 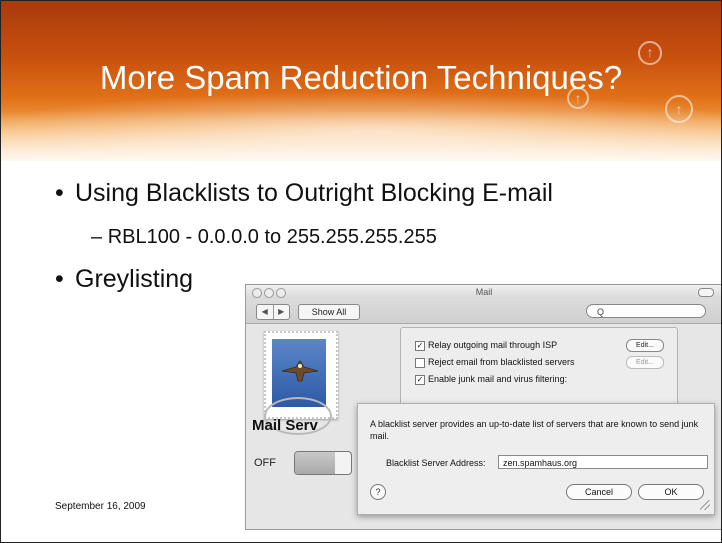 What do you see at coordinates (272, 237) in the screenshot?
I see `sub-bullet-text: RBL100 - 0.0.0.0 to 255.255.255.255` at bounding box center [272, 237].